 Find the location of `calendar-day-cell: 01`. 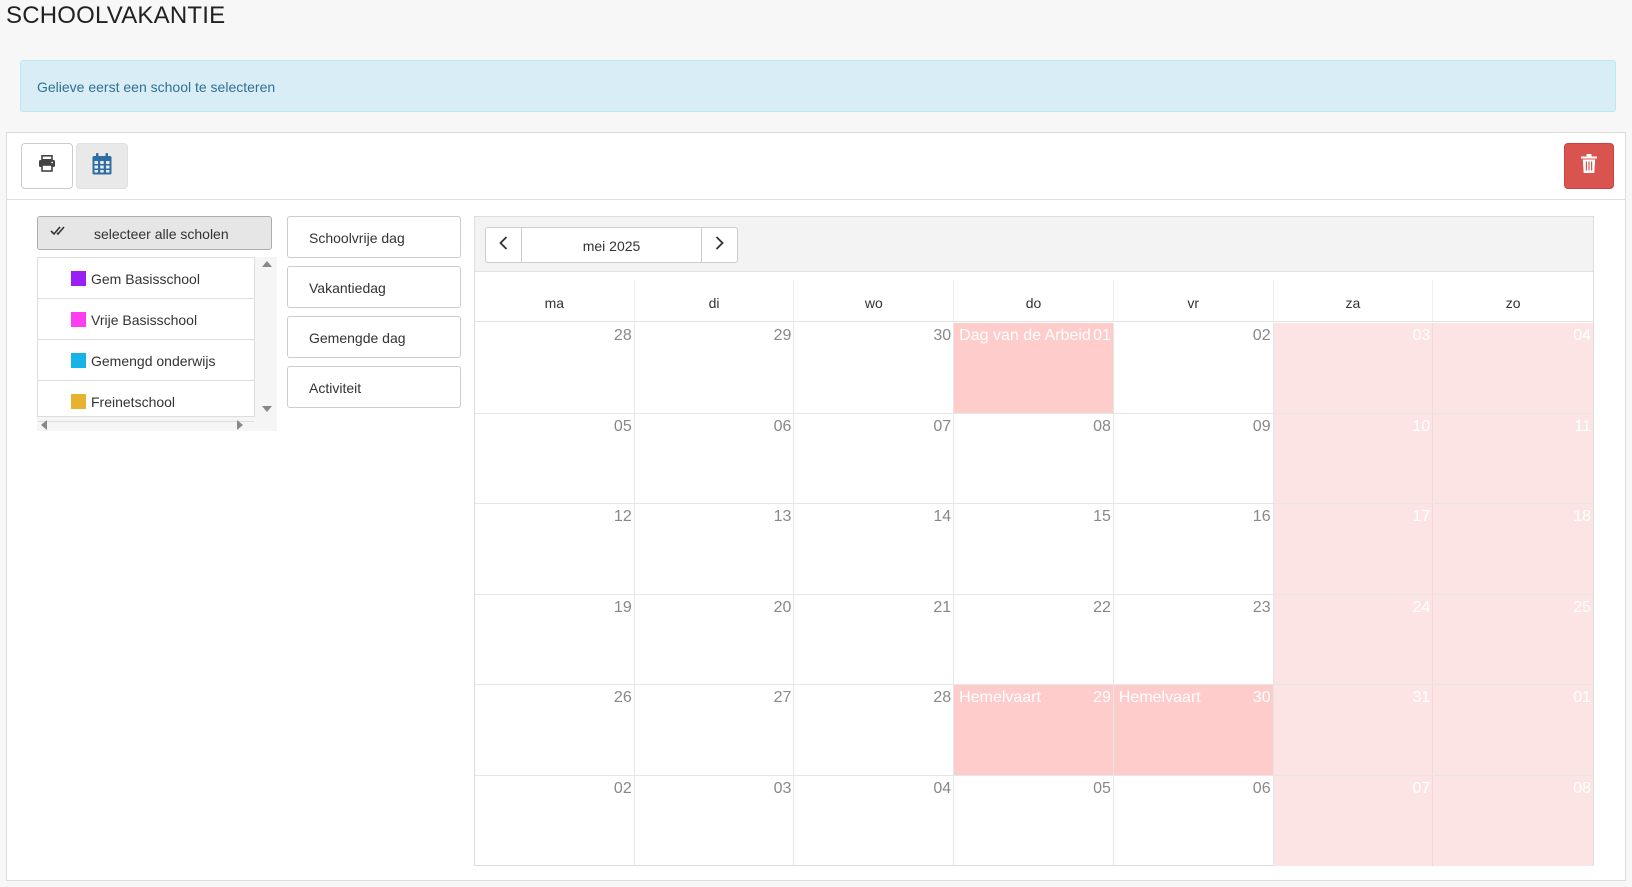

calendar-day-cell: 01 is located at coordinates (1513, 730).